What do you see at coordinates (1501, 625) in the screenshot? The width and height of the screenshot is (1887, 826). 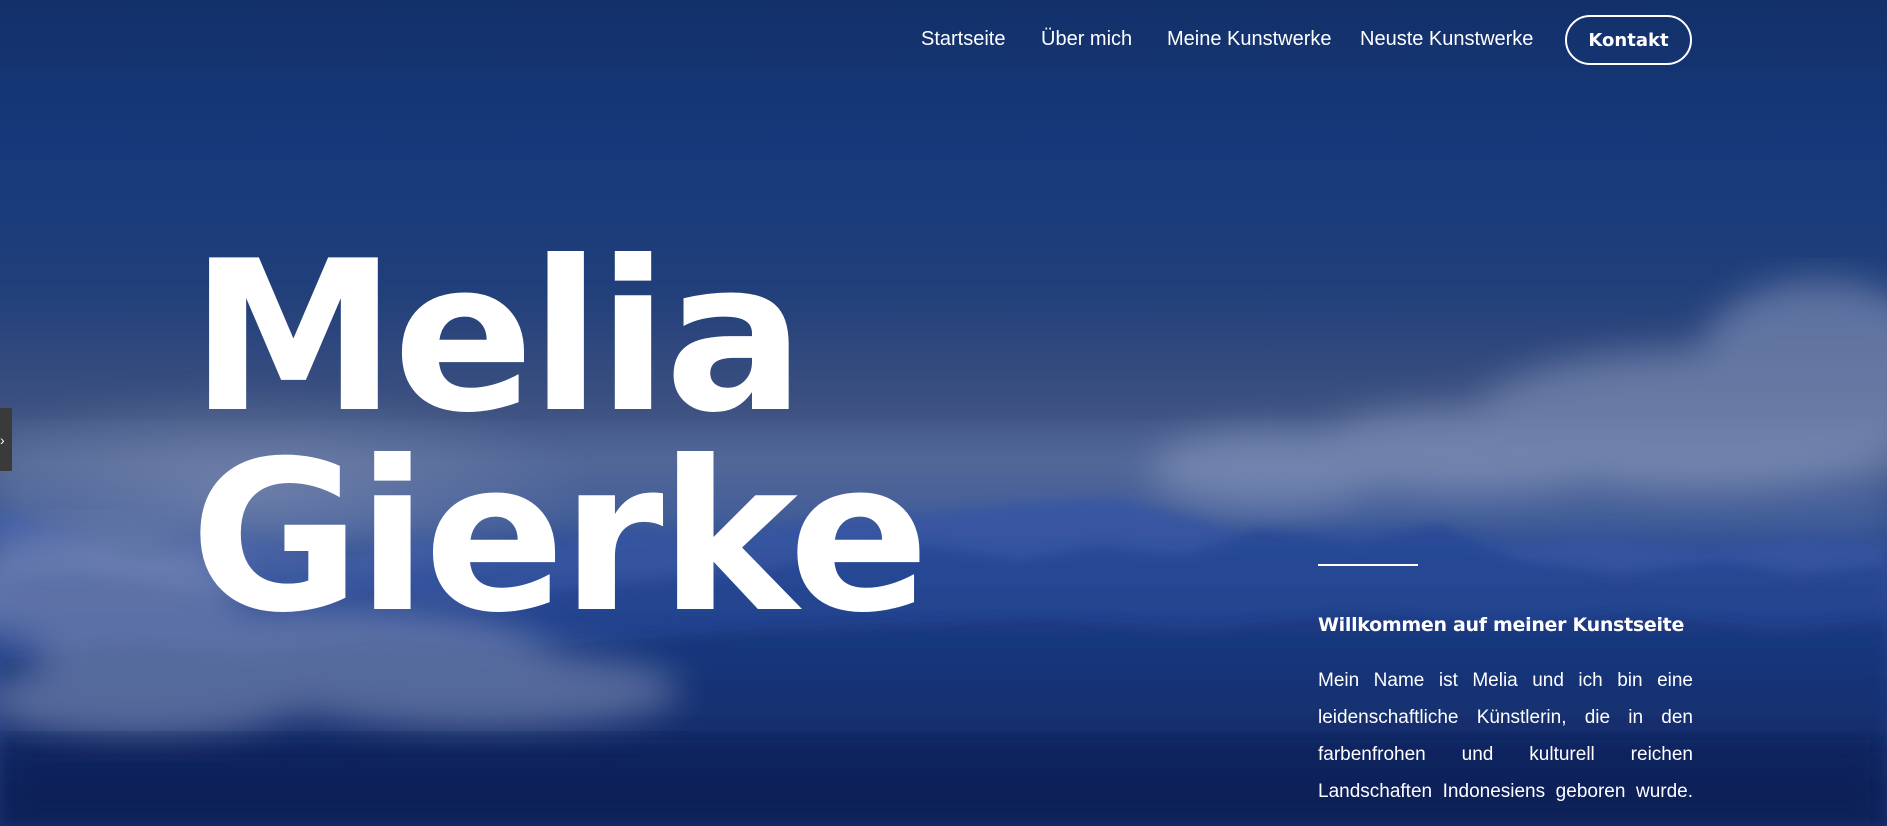 I see `intro-heading: Willkommen auf meiner Kunstseite` at bounding box center [1501, 625].